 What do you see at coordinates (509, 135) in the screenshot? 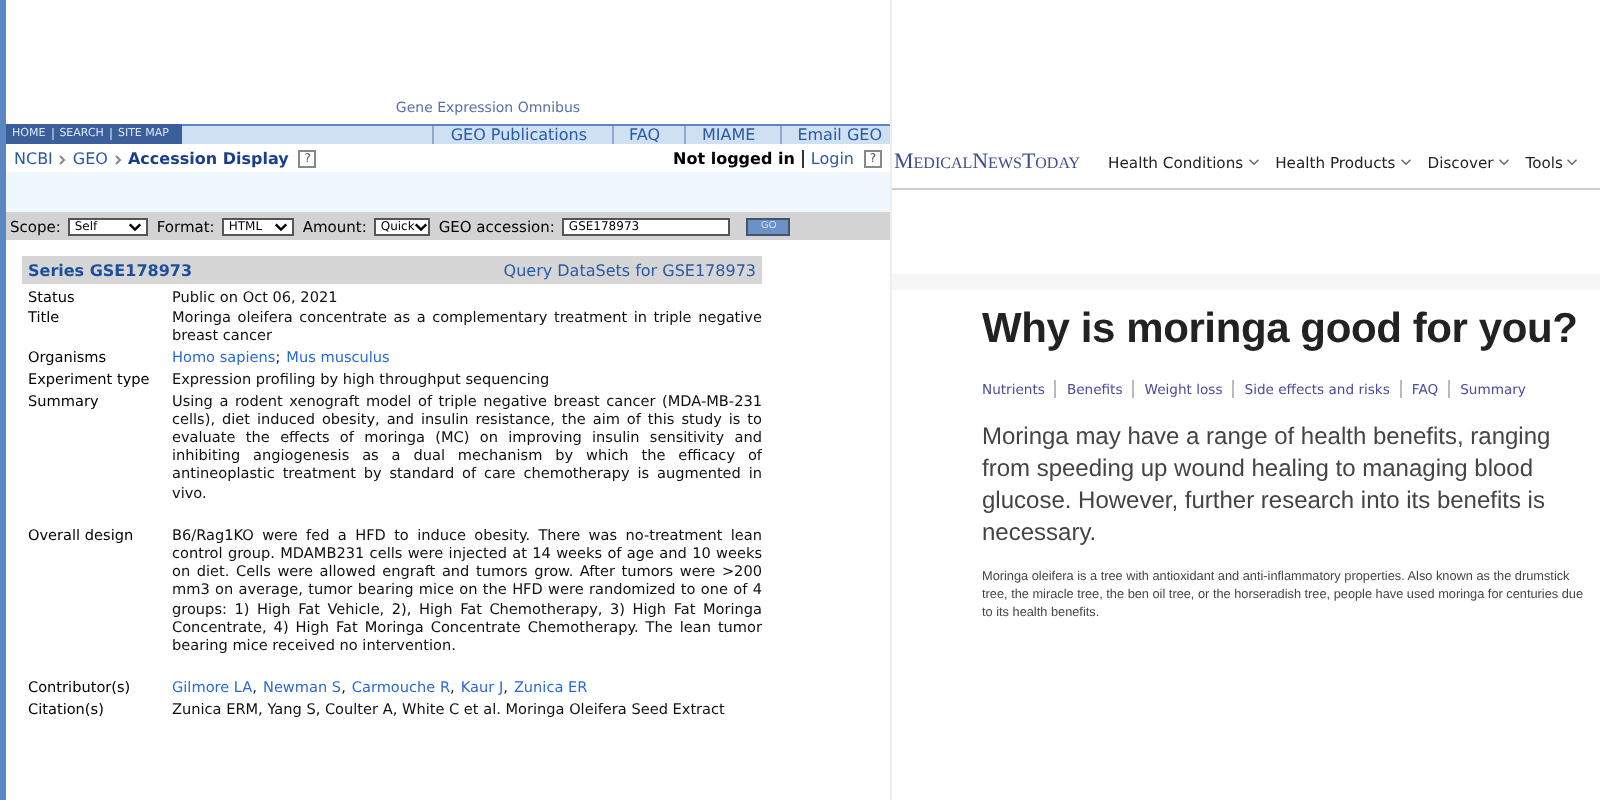
I see `nav-link: GEO Publications` at bounding box center [509, 135].